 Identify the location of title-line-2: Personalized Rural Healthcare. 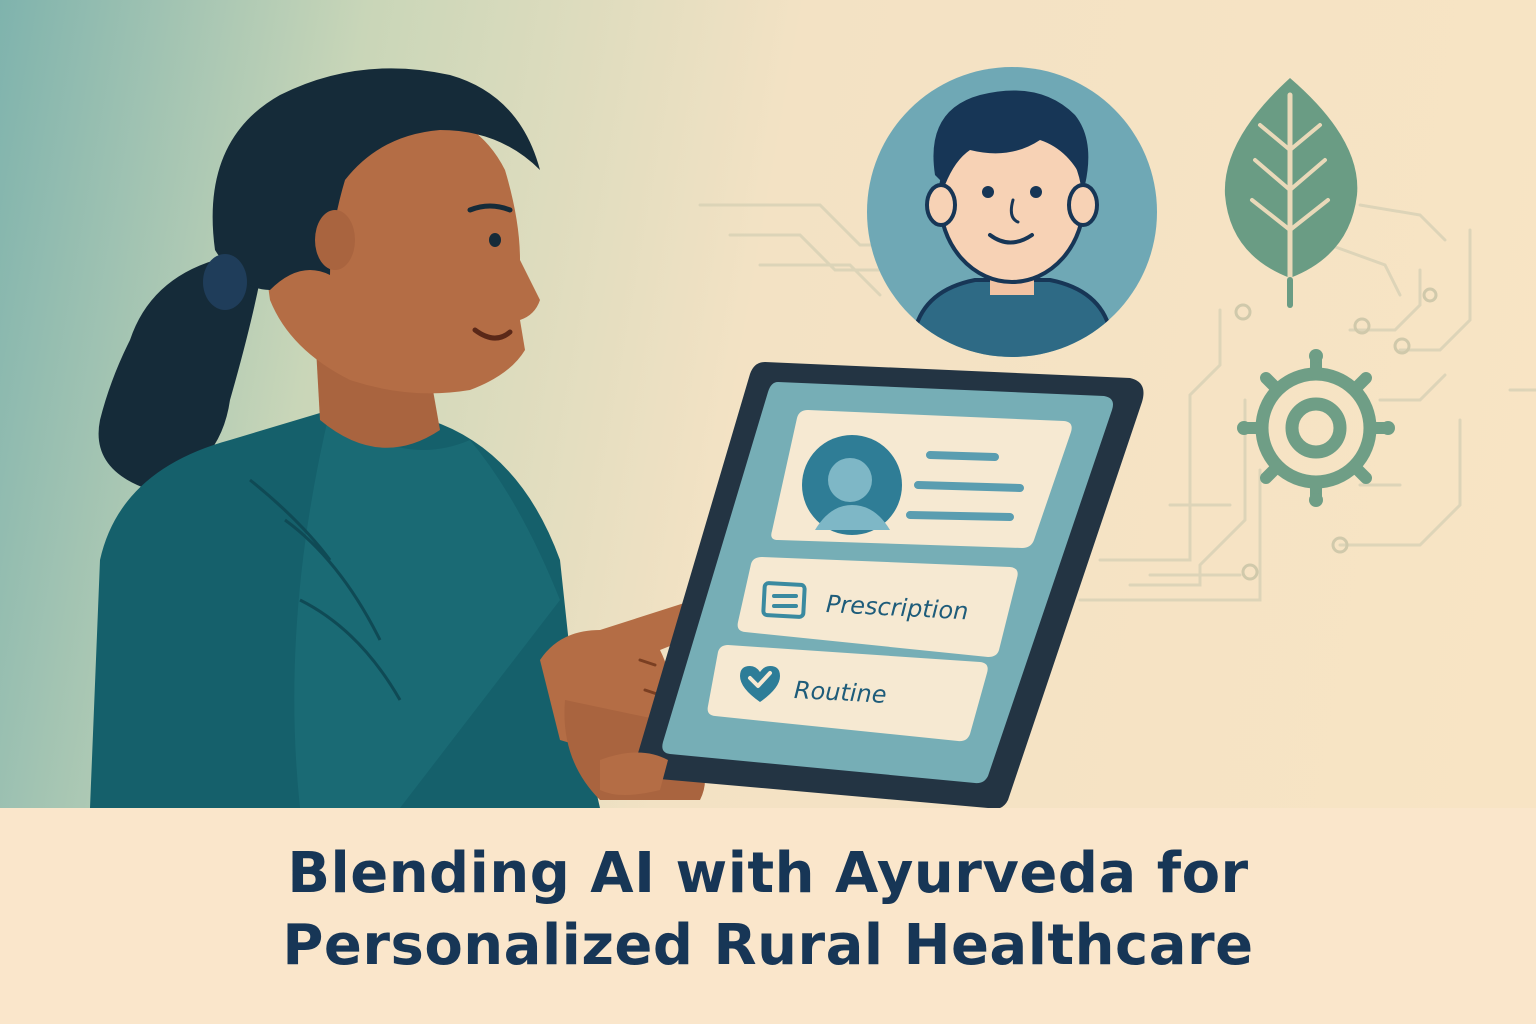
(768, 945).